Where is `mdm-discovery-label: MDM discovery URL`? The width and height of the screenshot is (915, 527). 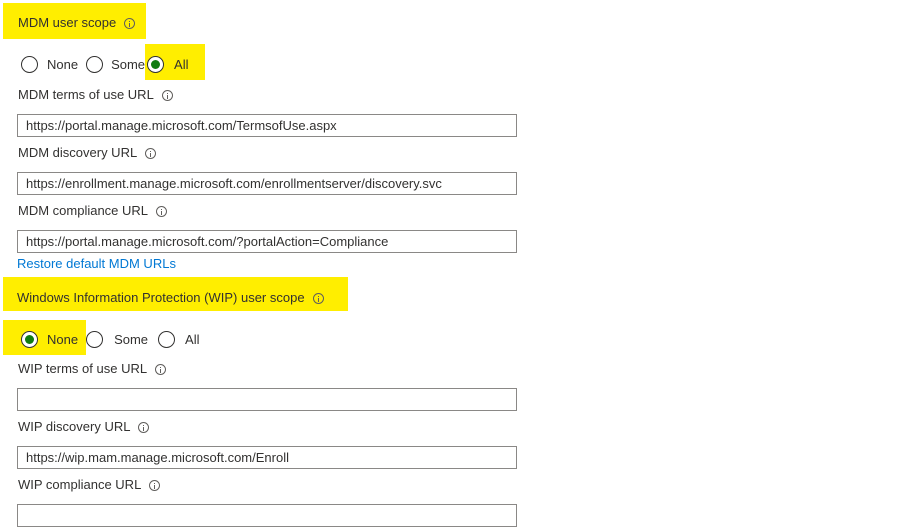
mdm-discovery-label: MDM discovery URL is located at coordinates (87, 153).